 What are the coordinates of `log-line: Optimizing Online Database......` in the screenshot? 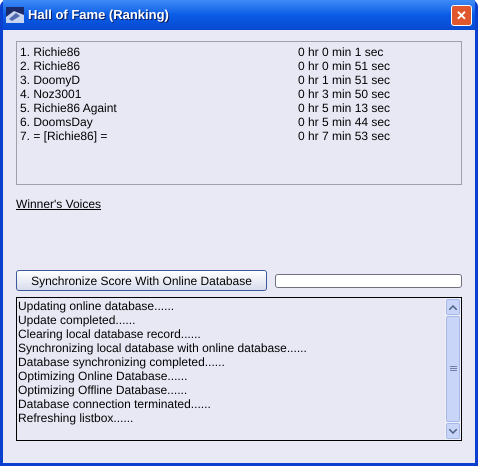 It's located at (103, 376).